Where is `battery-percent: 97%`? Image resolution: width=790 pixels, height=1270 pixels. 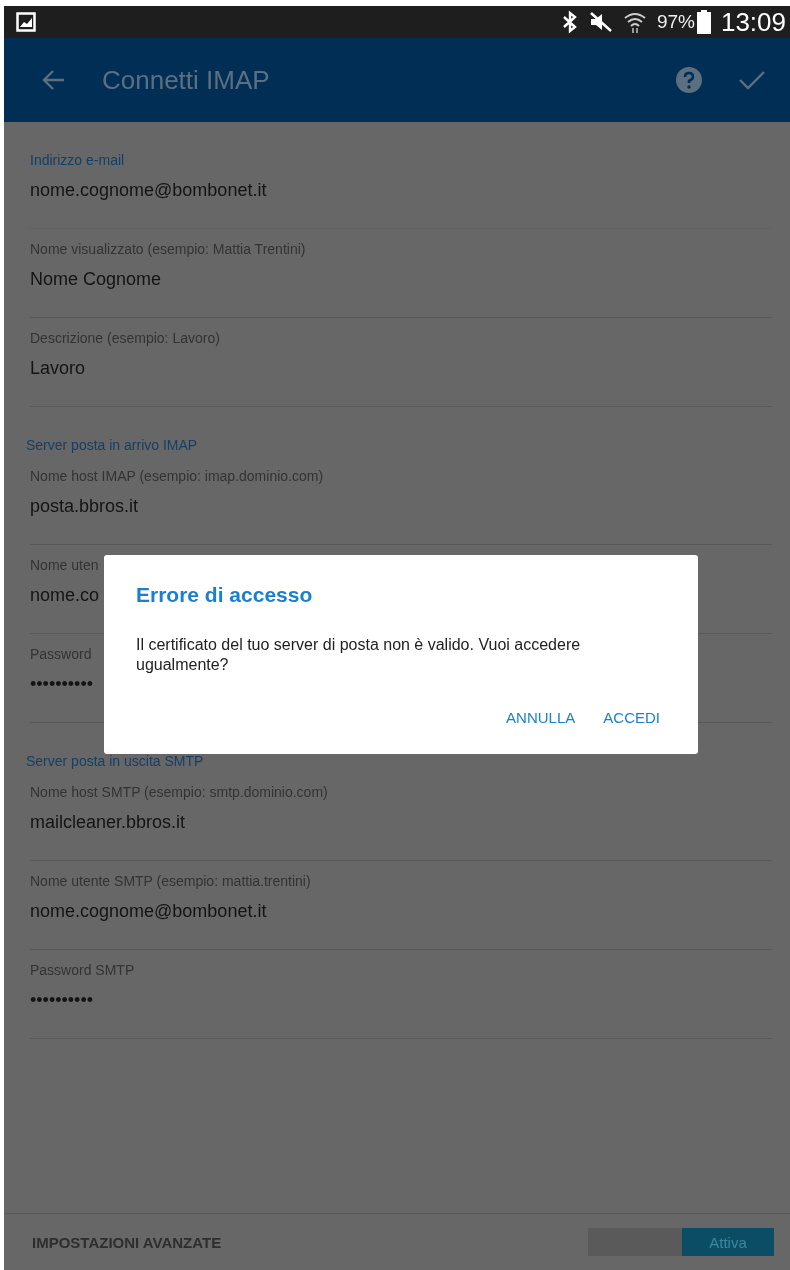
battery-percent: 97% is located at coordinates (675, 22).